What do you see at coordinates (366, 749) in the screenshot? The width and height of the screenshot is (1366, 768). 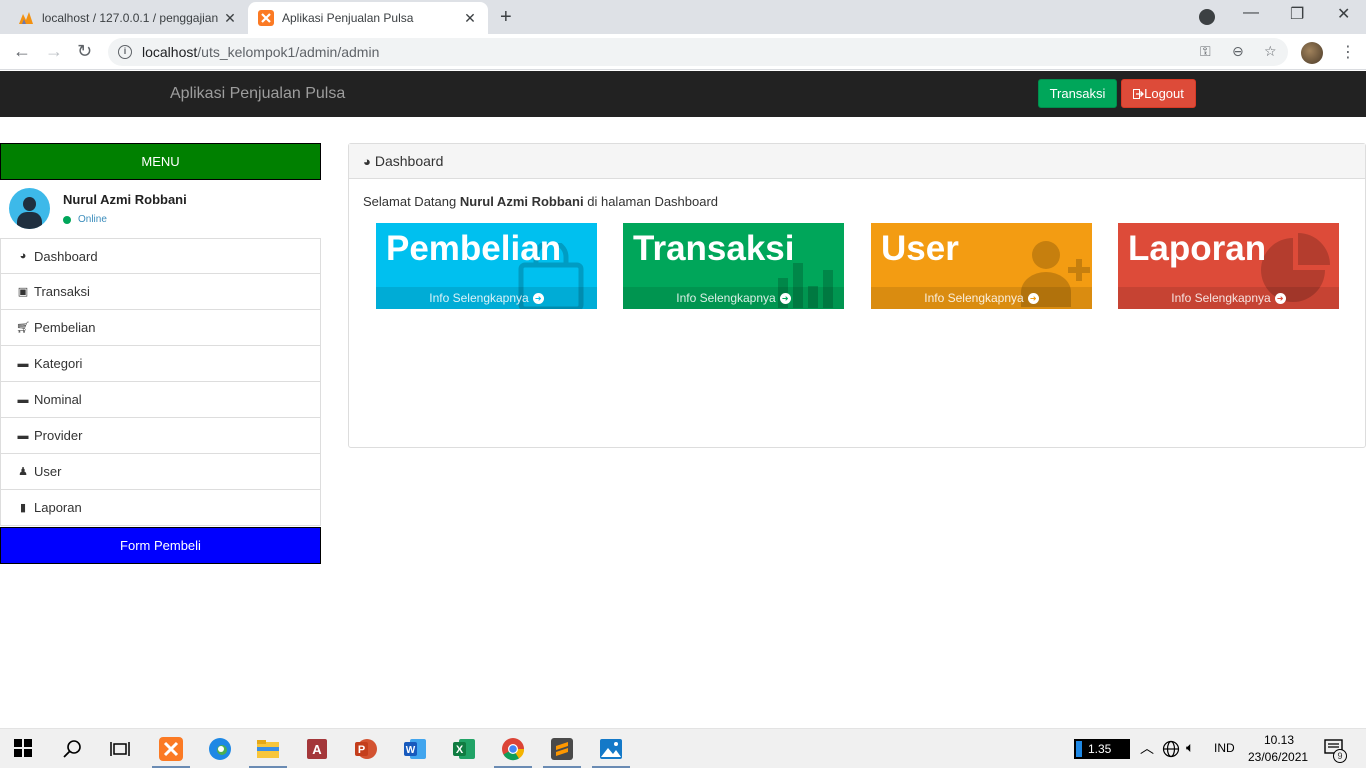 I see `powerpoint-icon: P` at bounding box center [366, 749].